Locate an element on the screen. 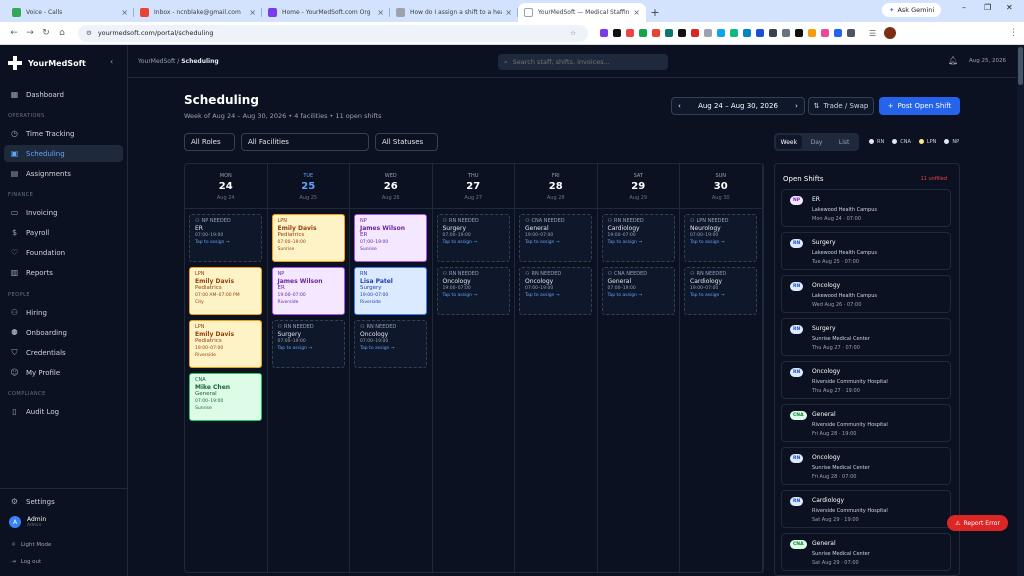 Image resolution: width=1024 pixels, height=576 pixels. sidebar-item-dashboard: ▦ Dashboard is located at coordinates (63, 94).